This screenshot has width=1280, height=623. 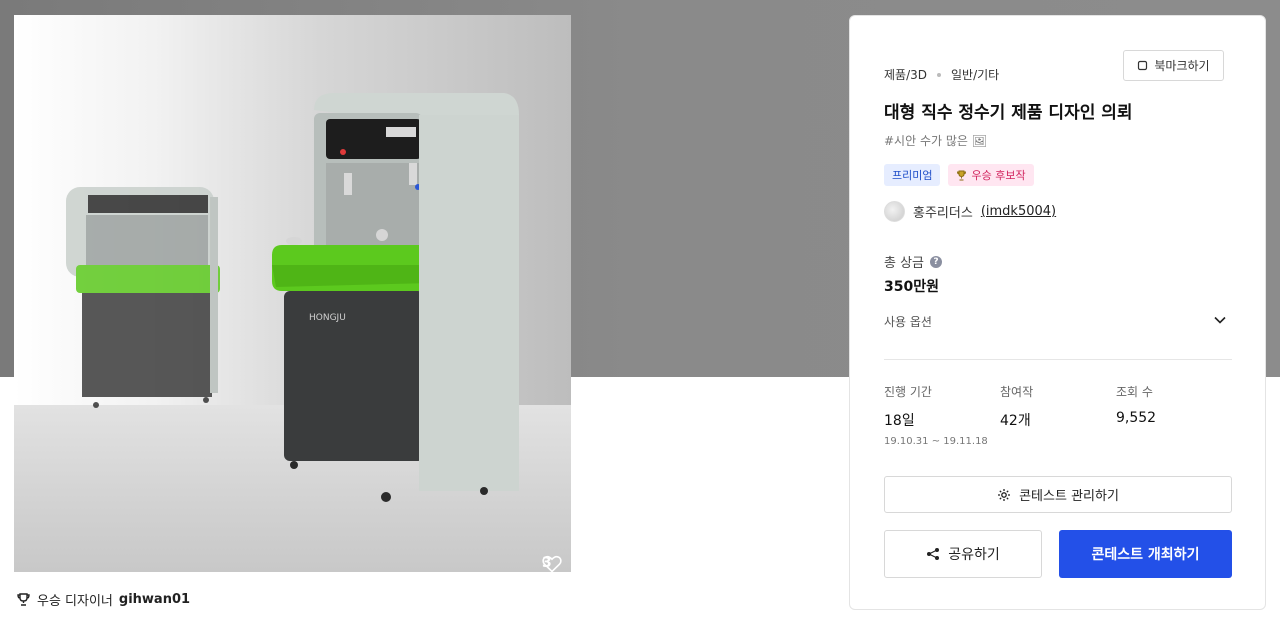 I want to click on entries-value: 42개, so click(x=1015, y=421).